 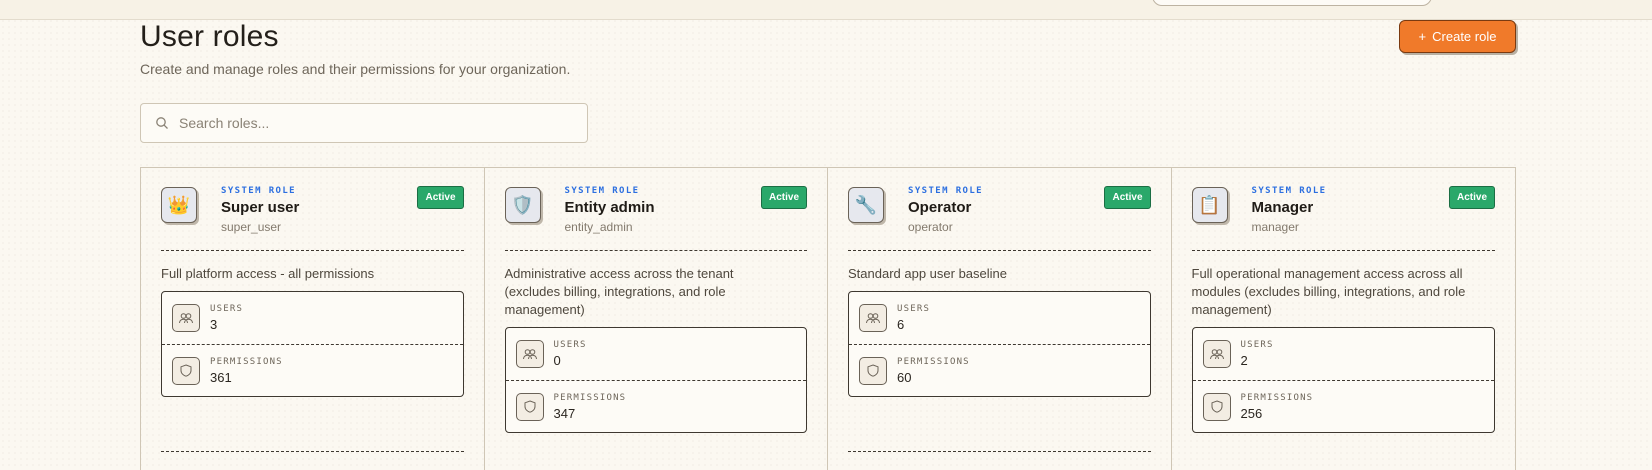 What do you see at coordinates (999, 370) in the screenshot?
I see `permissions-stat: PERMISSIONS 60` at bounding box center [999, 370].